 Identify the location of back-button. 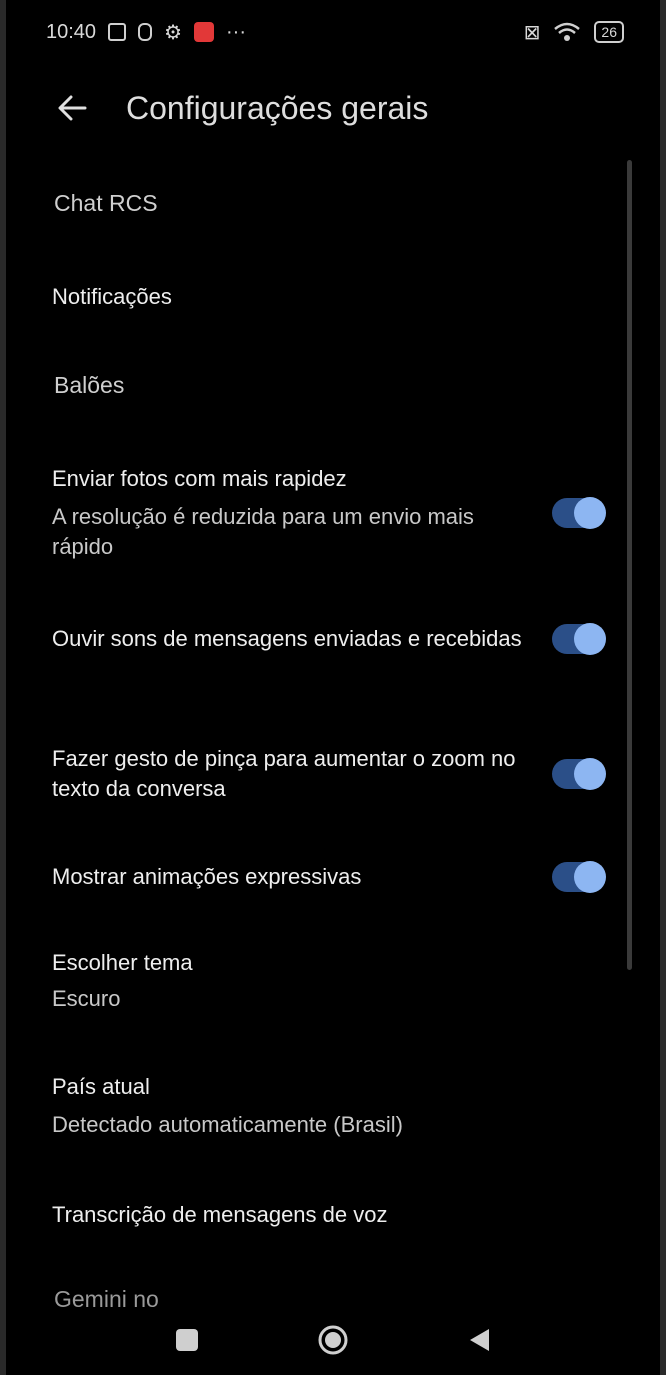
(72, 108).